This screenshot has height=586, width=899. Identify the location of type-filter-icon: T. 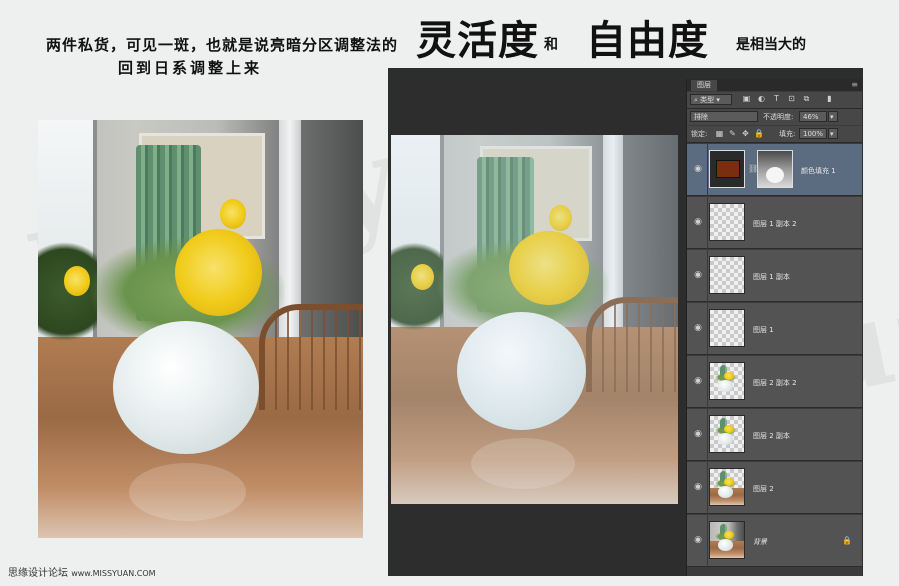
(776, 98).